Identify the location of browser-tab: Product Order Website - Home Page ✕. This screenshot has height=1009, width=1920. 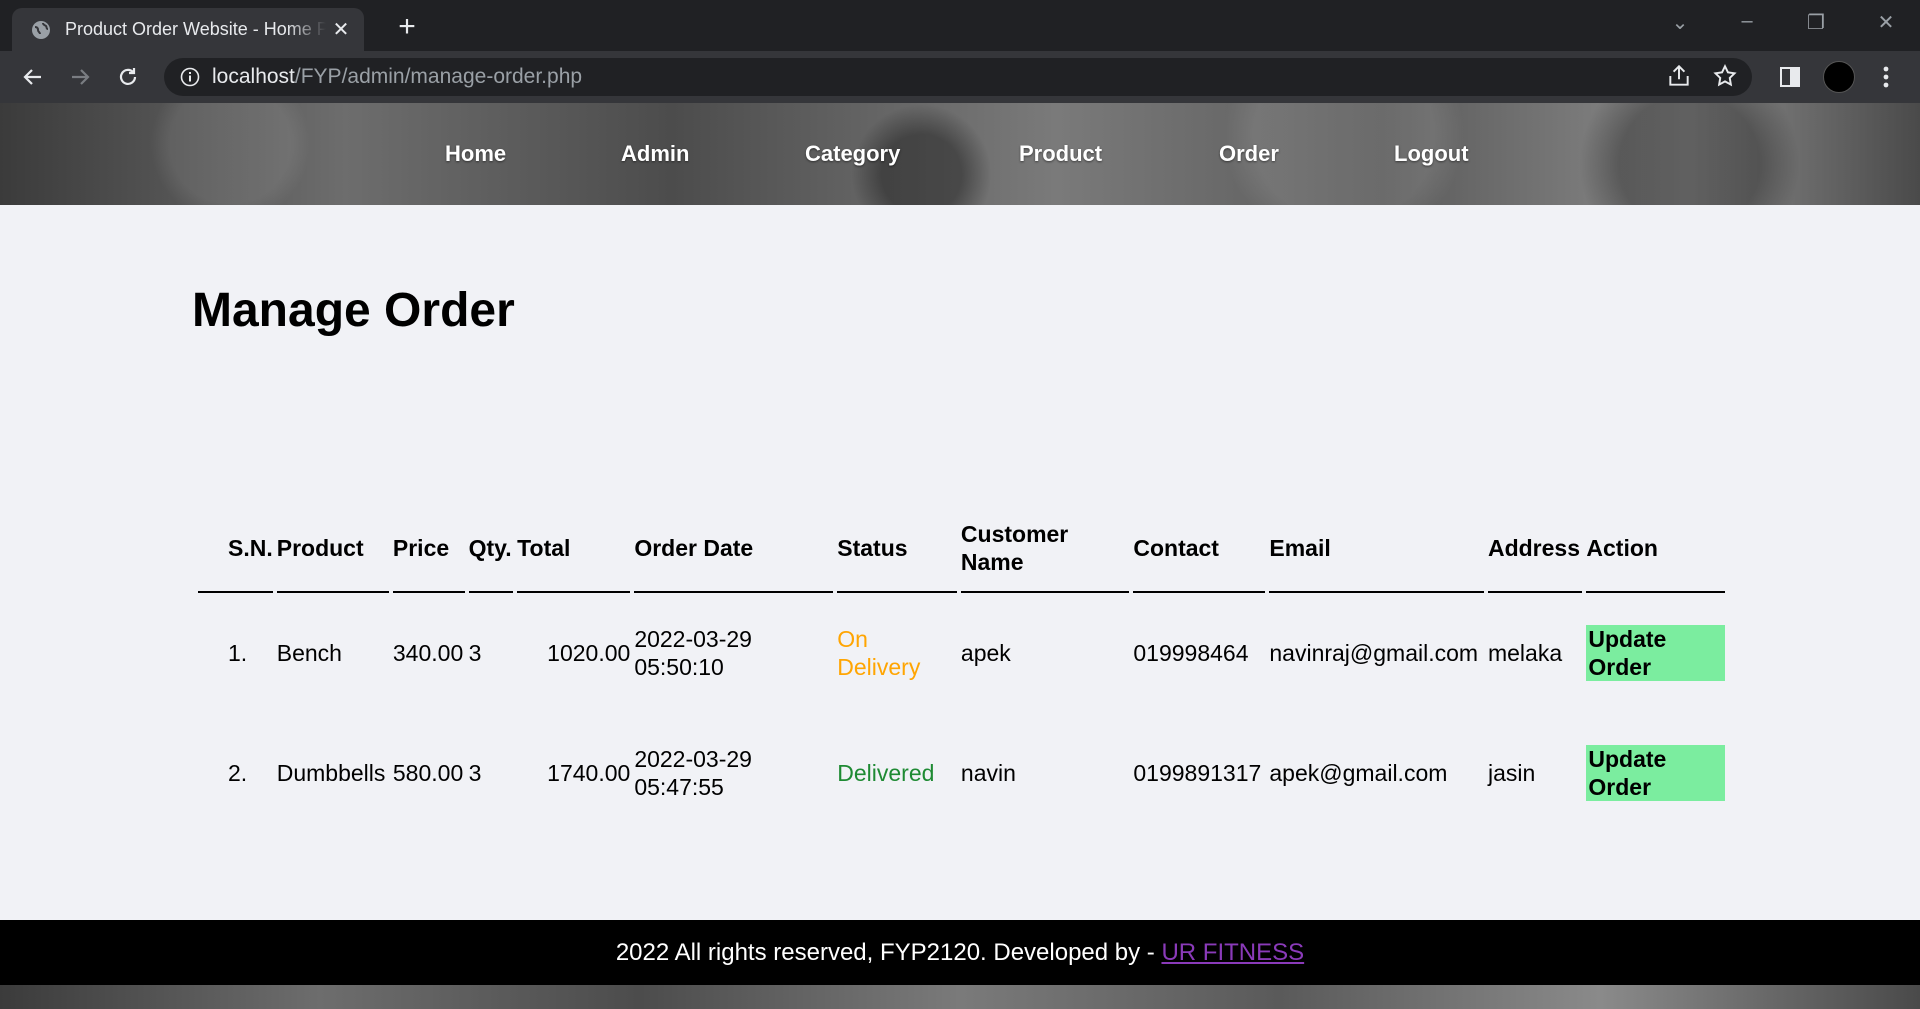
(188, 29).